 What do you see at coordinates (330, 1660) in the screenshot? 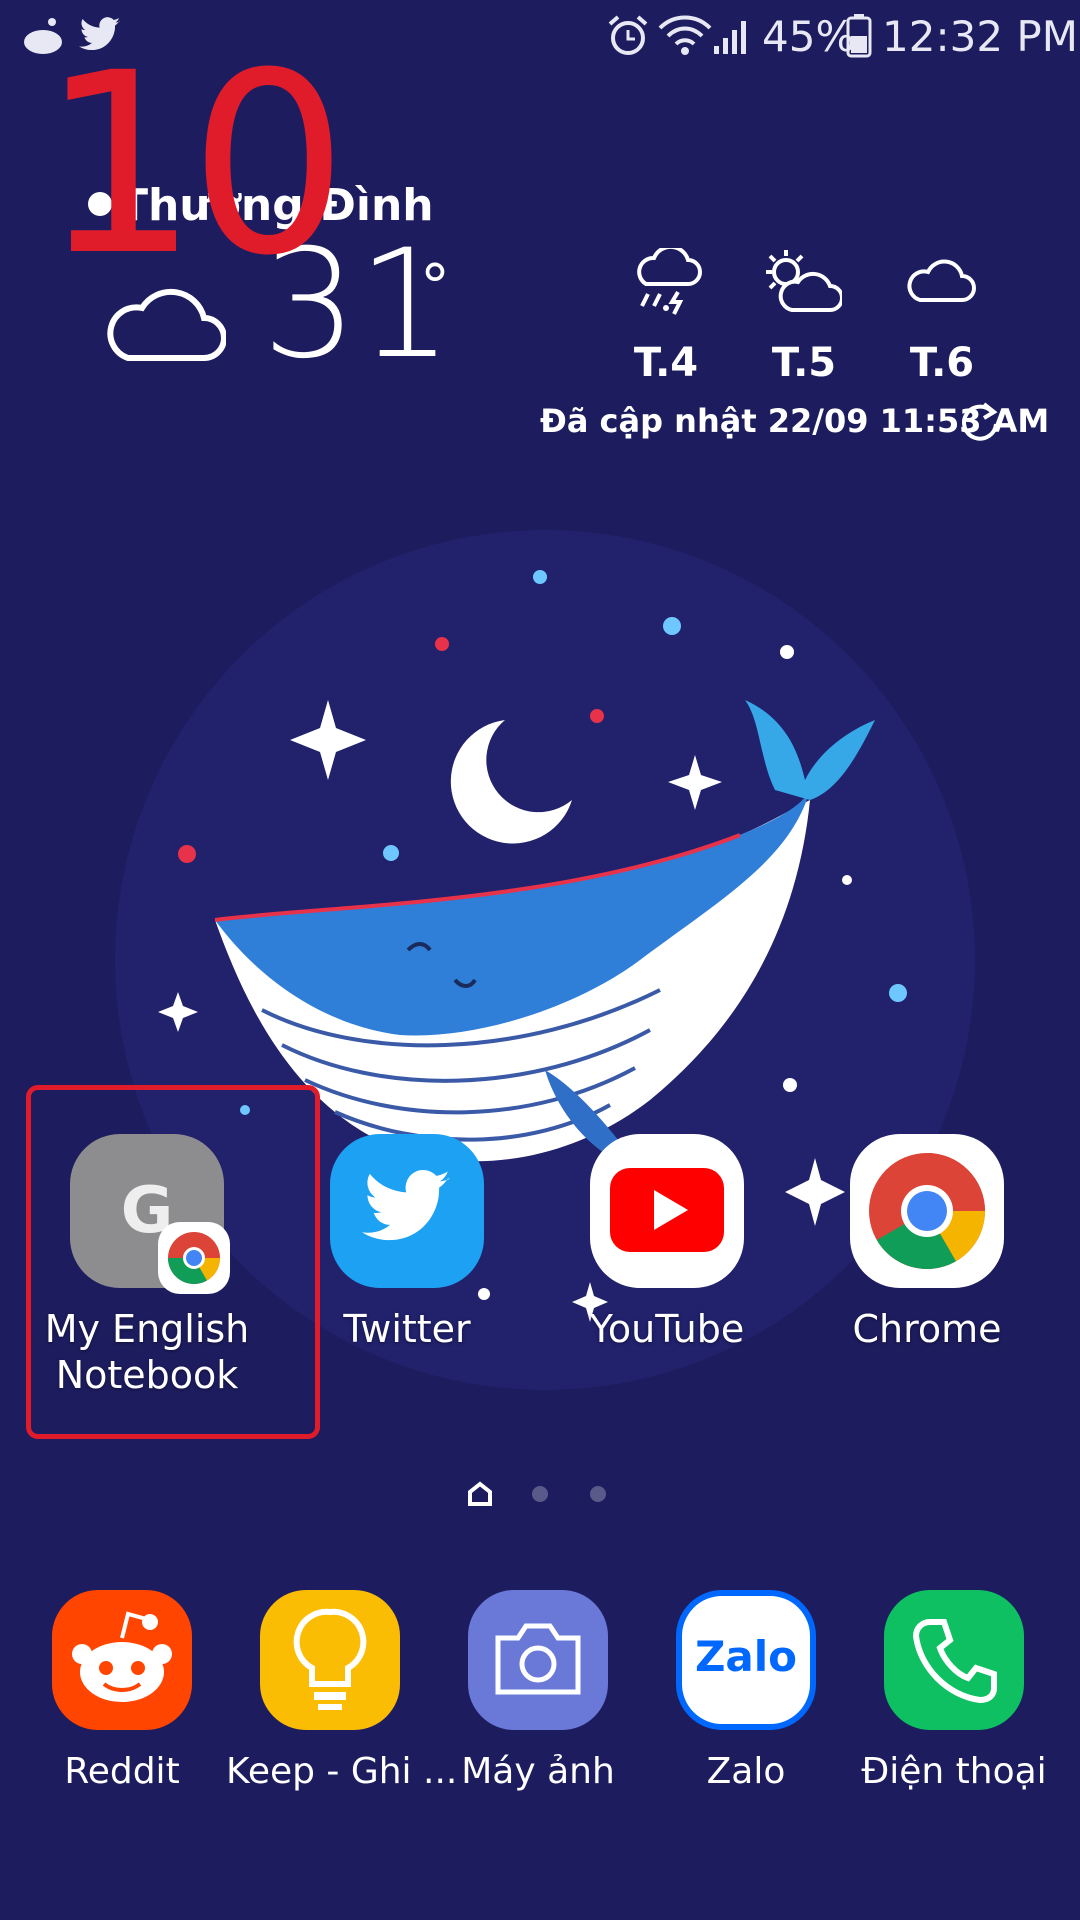
I see `keep-lightbulb-icon` at bounding box center [330, 1660].